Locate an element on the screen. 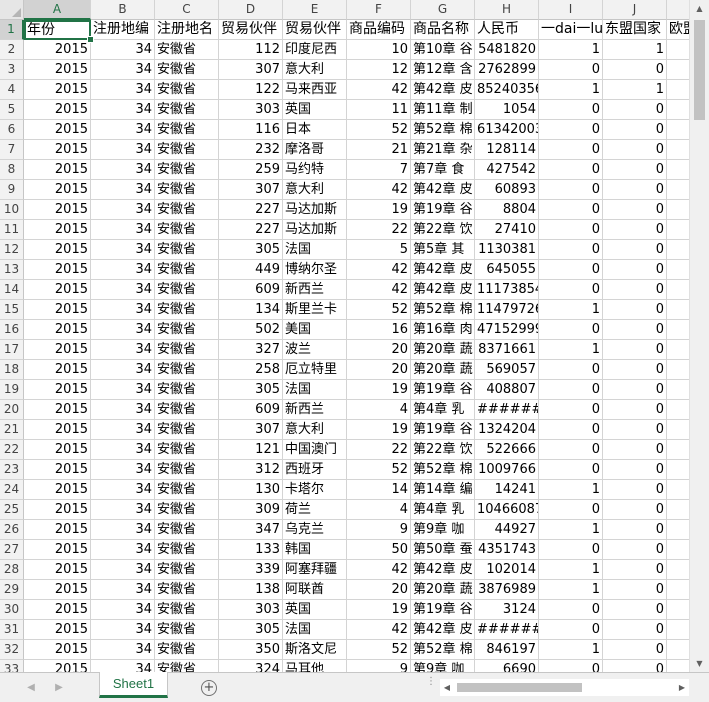  row-header: 10 is located at coordinates (12, 210).